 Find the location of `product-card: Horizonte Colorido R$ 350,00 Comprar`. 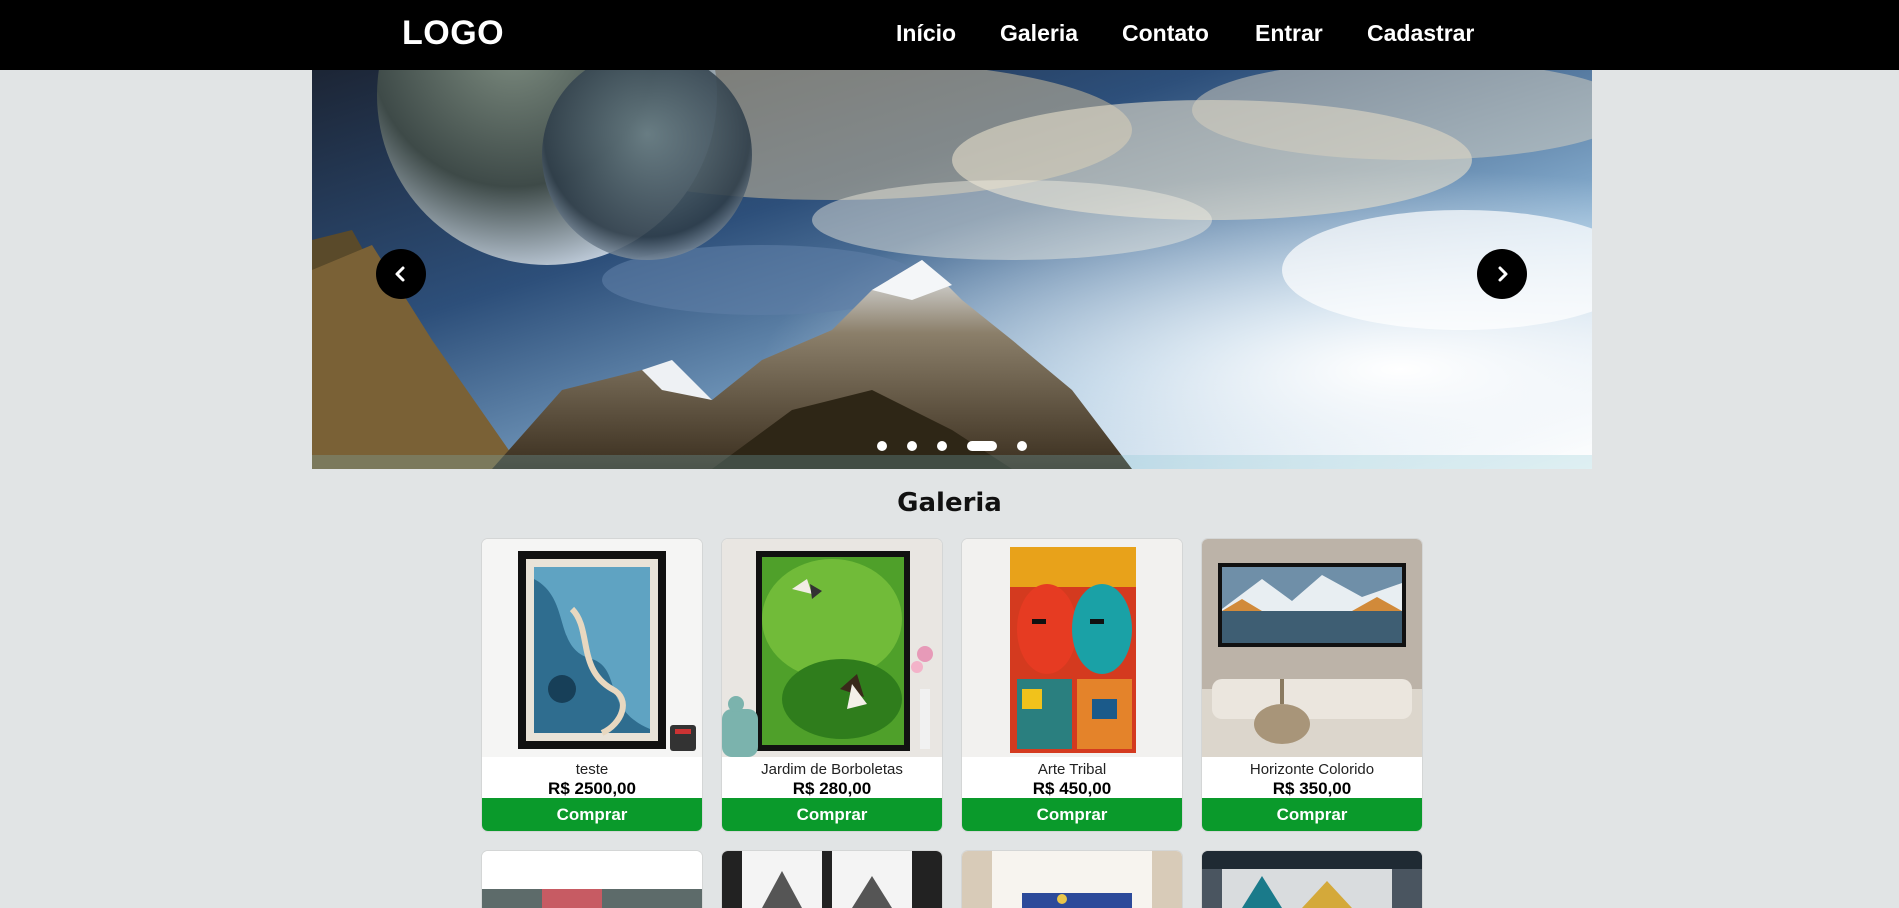

product-card: Horizonte Colorido R$ 350,00 Comprar is located at coordinates (1312, 685).